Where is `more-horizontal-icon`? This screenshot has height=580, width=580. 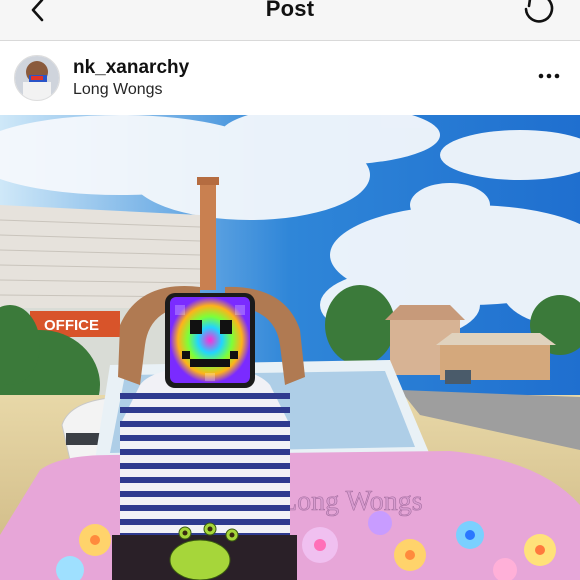 more-horizontal-icon is located at coordinates (549, 76).